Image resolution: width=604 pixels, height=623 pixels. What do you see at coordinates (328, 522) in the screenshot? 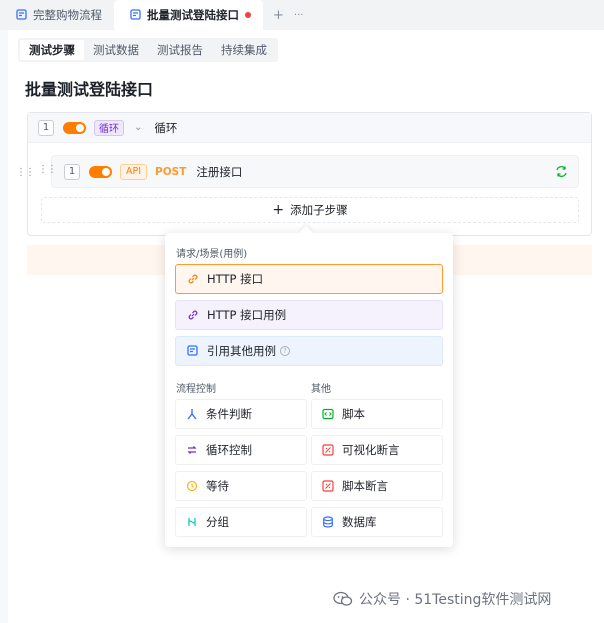
I see `database-icon` at bounding box center [328, 522].